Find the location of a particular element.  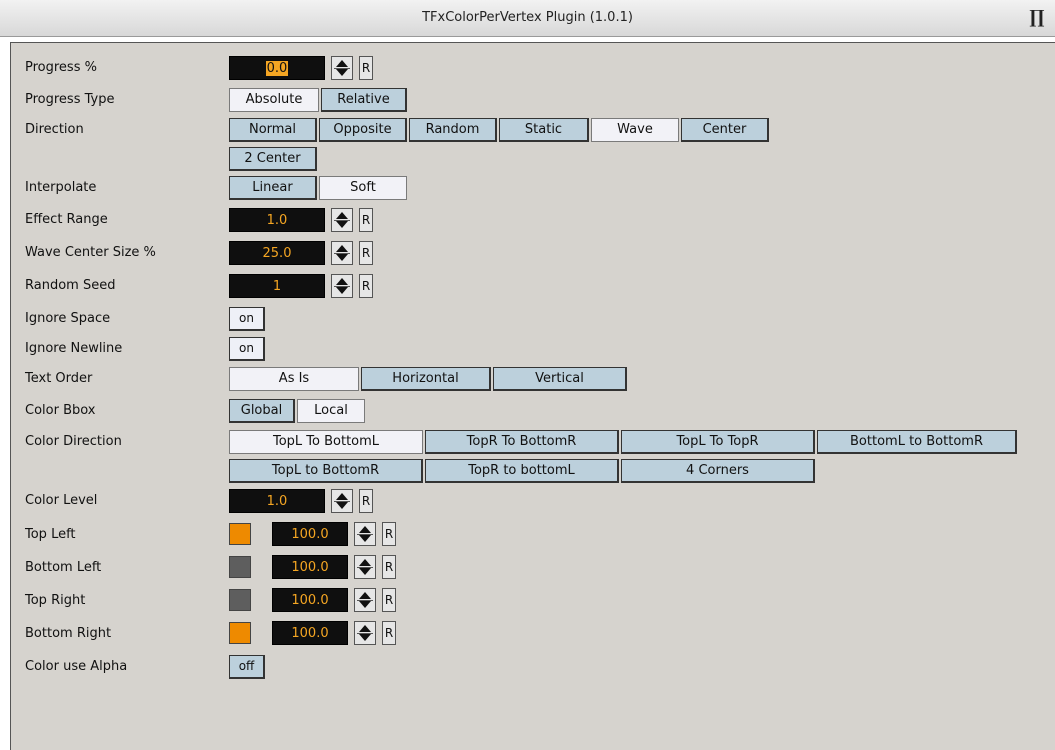

bottom-left-input: 100.0 is located at coordinates (310, 567).